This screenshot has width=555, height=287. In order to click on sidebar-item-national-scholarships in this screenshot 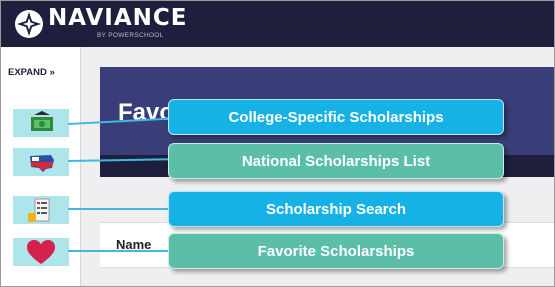, I will do `click(41, 162)`.